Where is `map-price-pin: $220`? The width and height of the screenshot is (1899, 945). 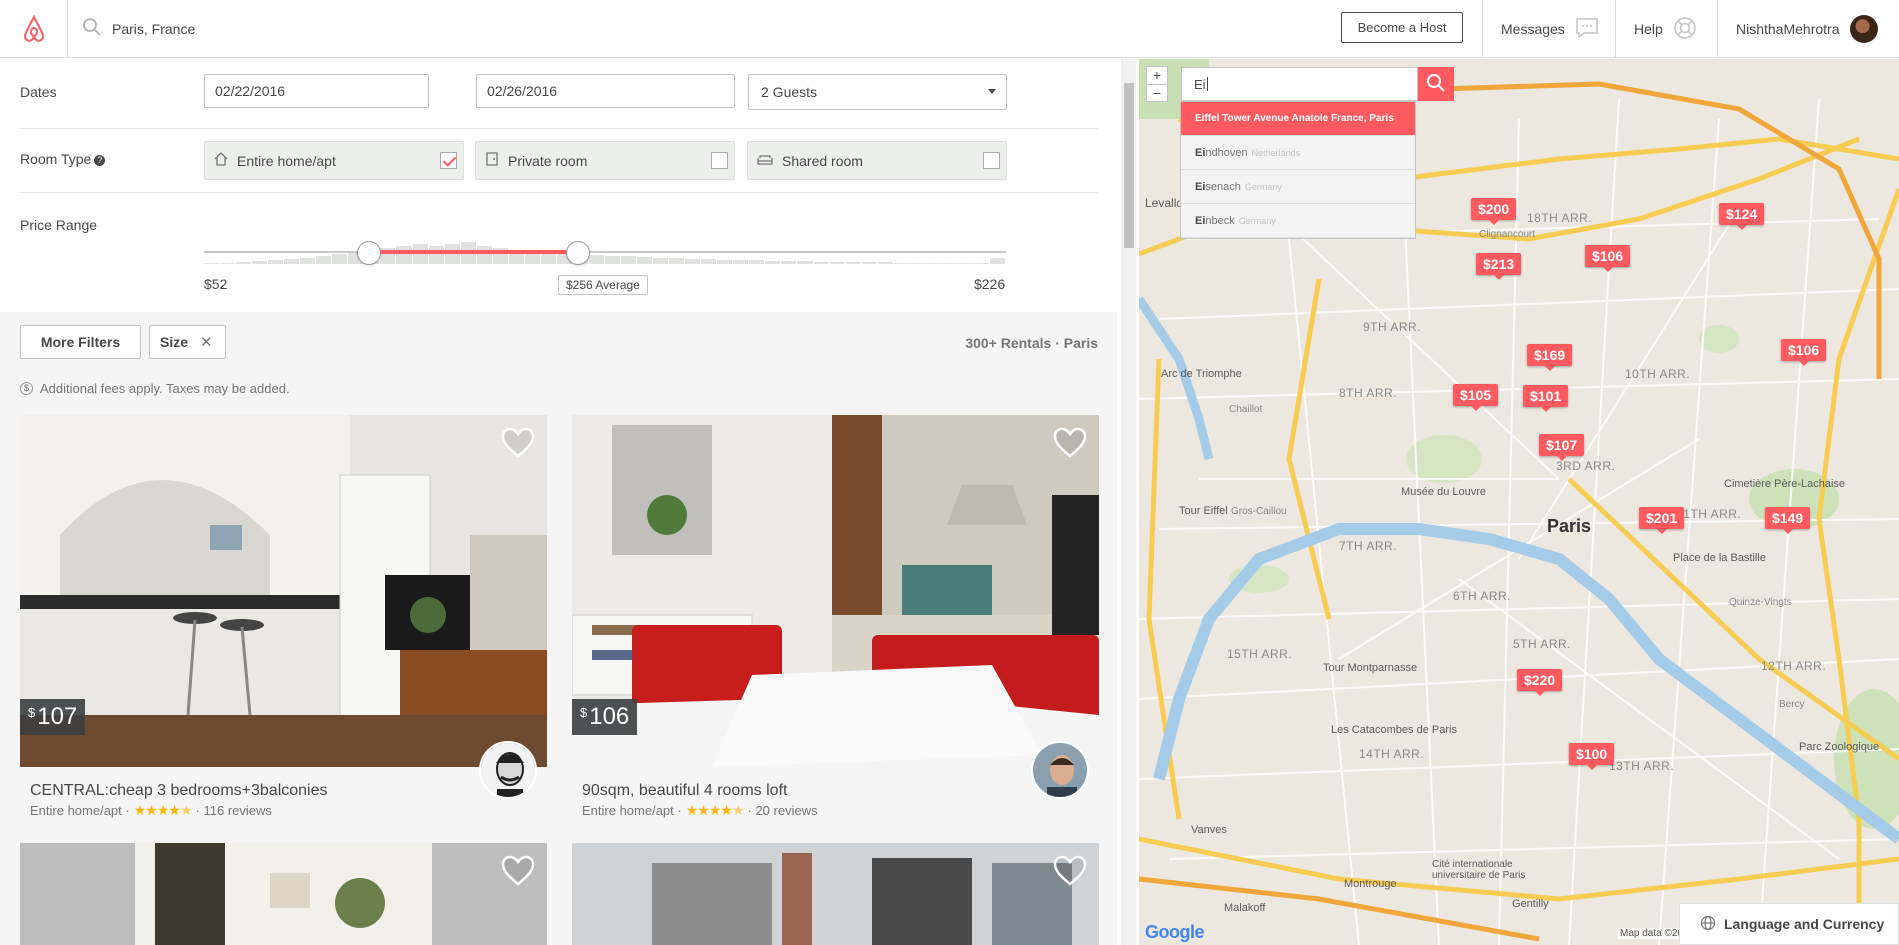 map-price-pin: $220 is located at coordinates (1540, 682).